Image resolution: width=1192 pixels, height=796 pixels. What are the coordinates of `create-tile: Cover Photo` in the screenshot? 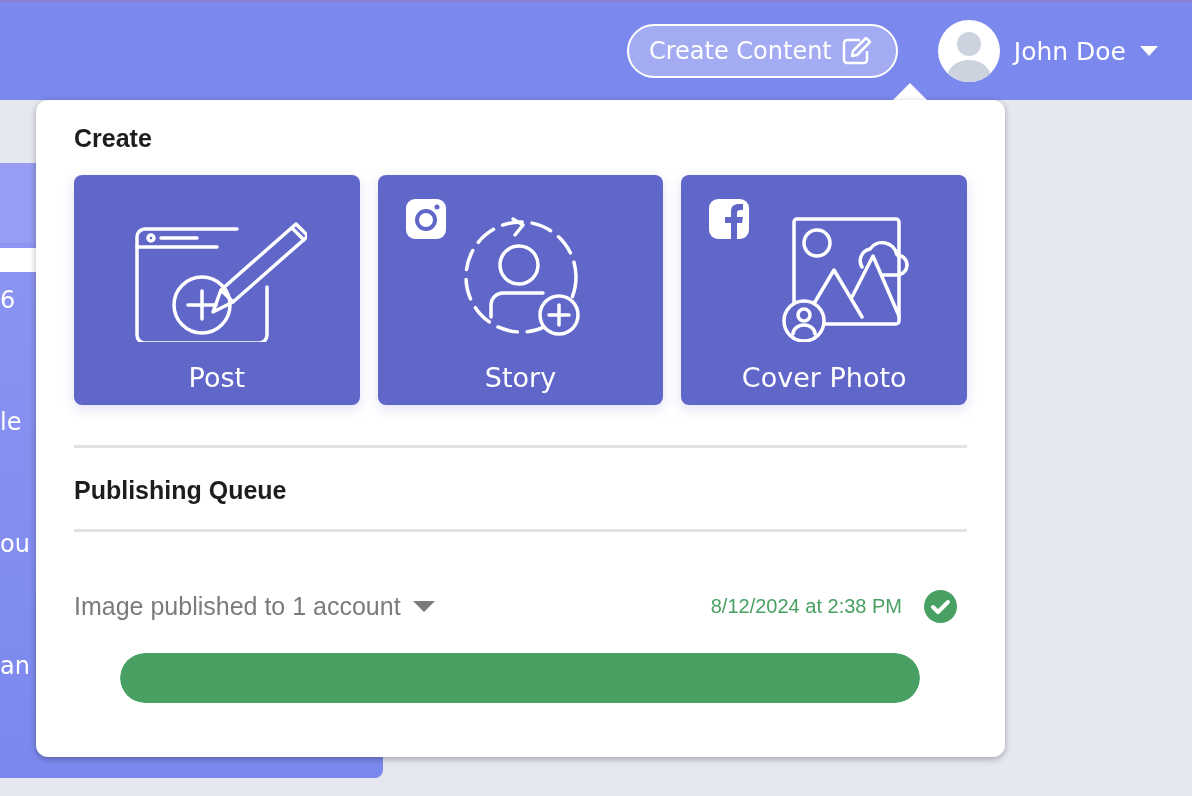 It's located at (824, 290).